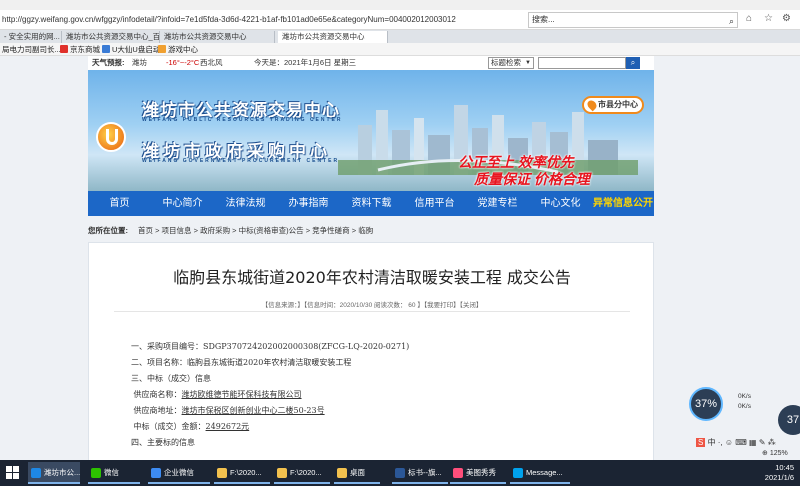  Describe the element at coordinates (458, 473) in the screenshot. I see `meitu-icon` at that location.